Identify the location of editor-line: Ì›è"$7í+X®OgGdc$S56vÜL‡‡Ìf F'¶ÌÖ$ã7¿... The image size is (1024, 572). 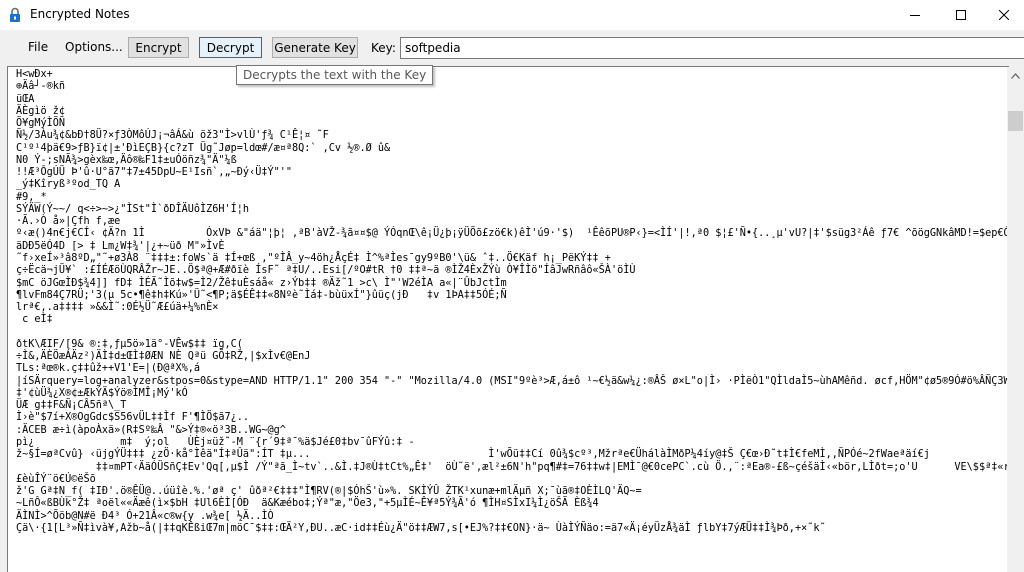
(133, 418).